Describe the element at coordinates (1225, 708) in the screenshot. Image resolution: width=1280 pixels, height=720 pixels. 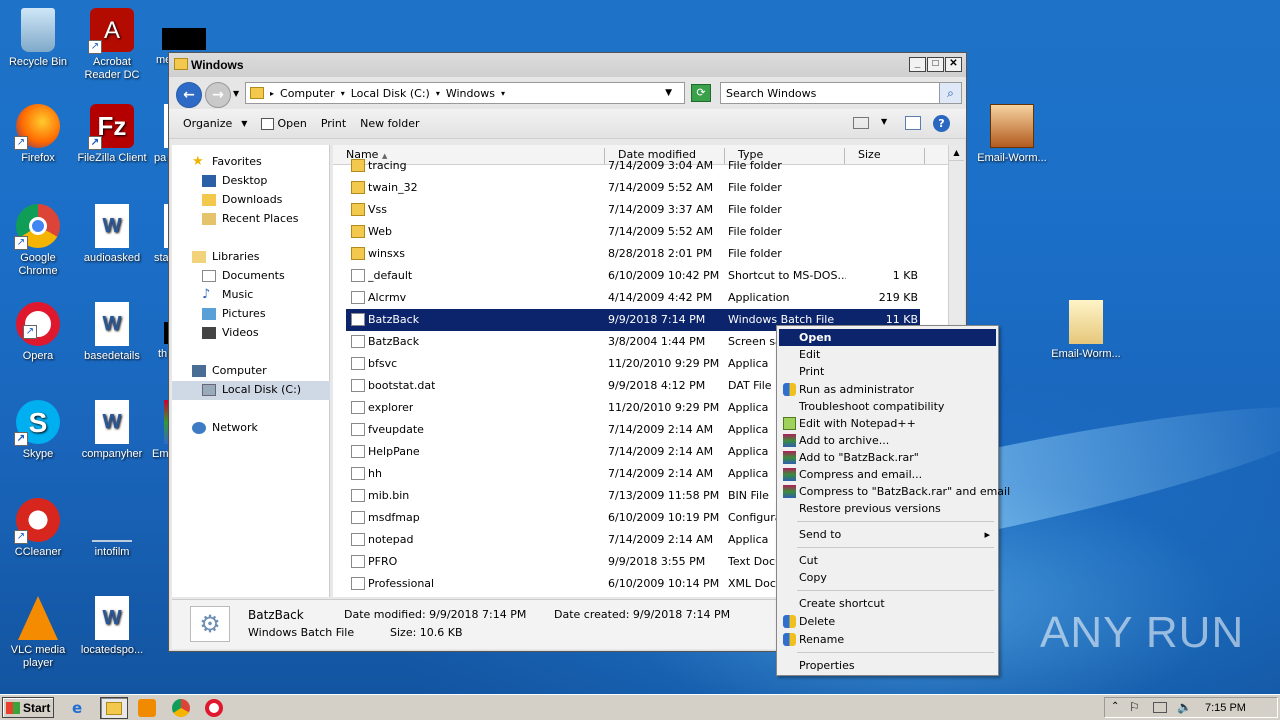
I see `clock: 7:15 PM` at that location.